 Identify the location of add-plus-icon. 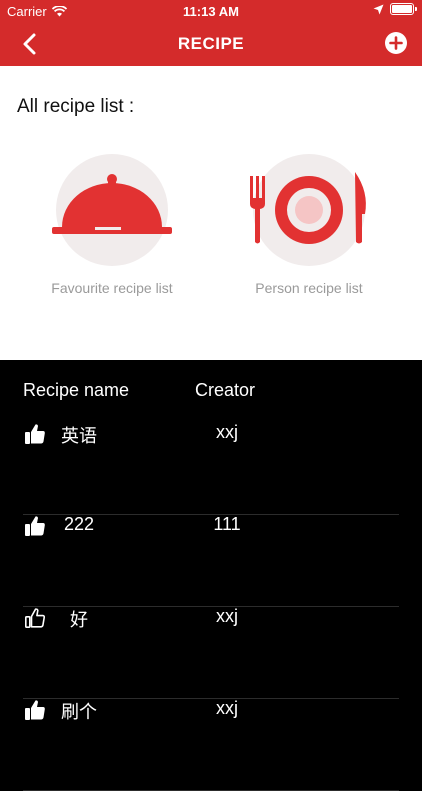
(396, 43).